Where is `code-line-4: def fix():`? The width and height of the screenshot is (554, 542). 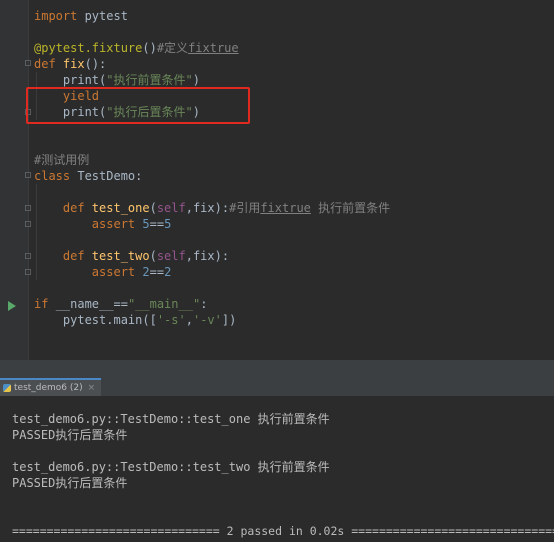 code-line-4: def fix(): is located at coordinates (70, 64).